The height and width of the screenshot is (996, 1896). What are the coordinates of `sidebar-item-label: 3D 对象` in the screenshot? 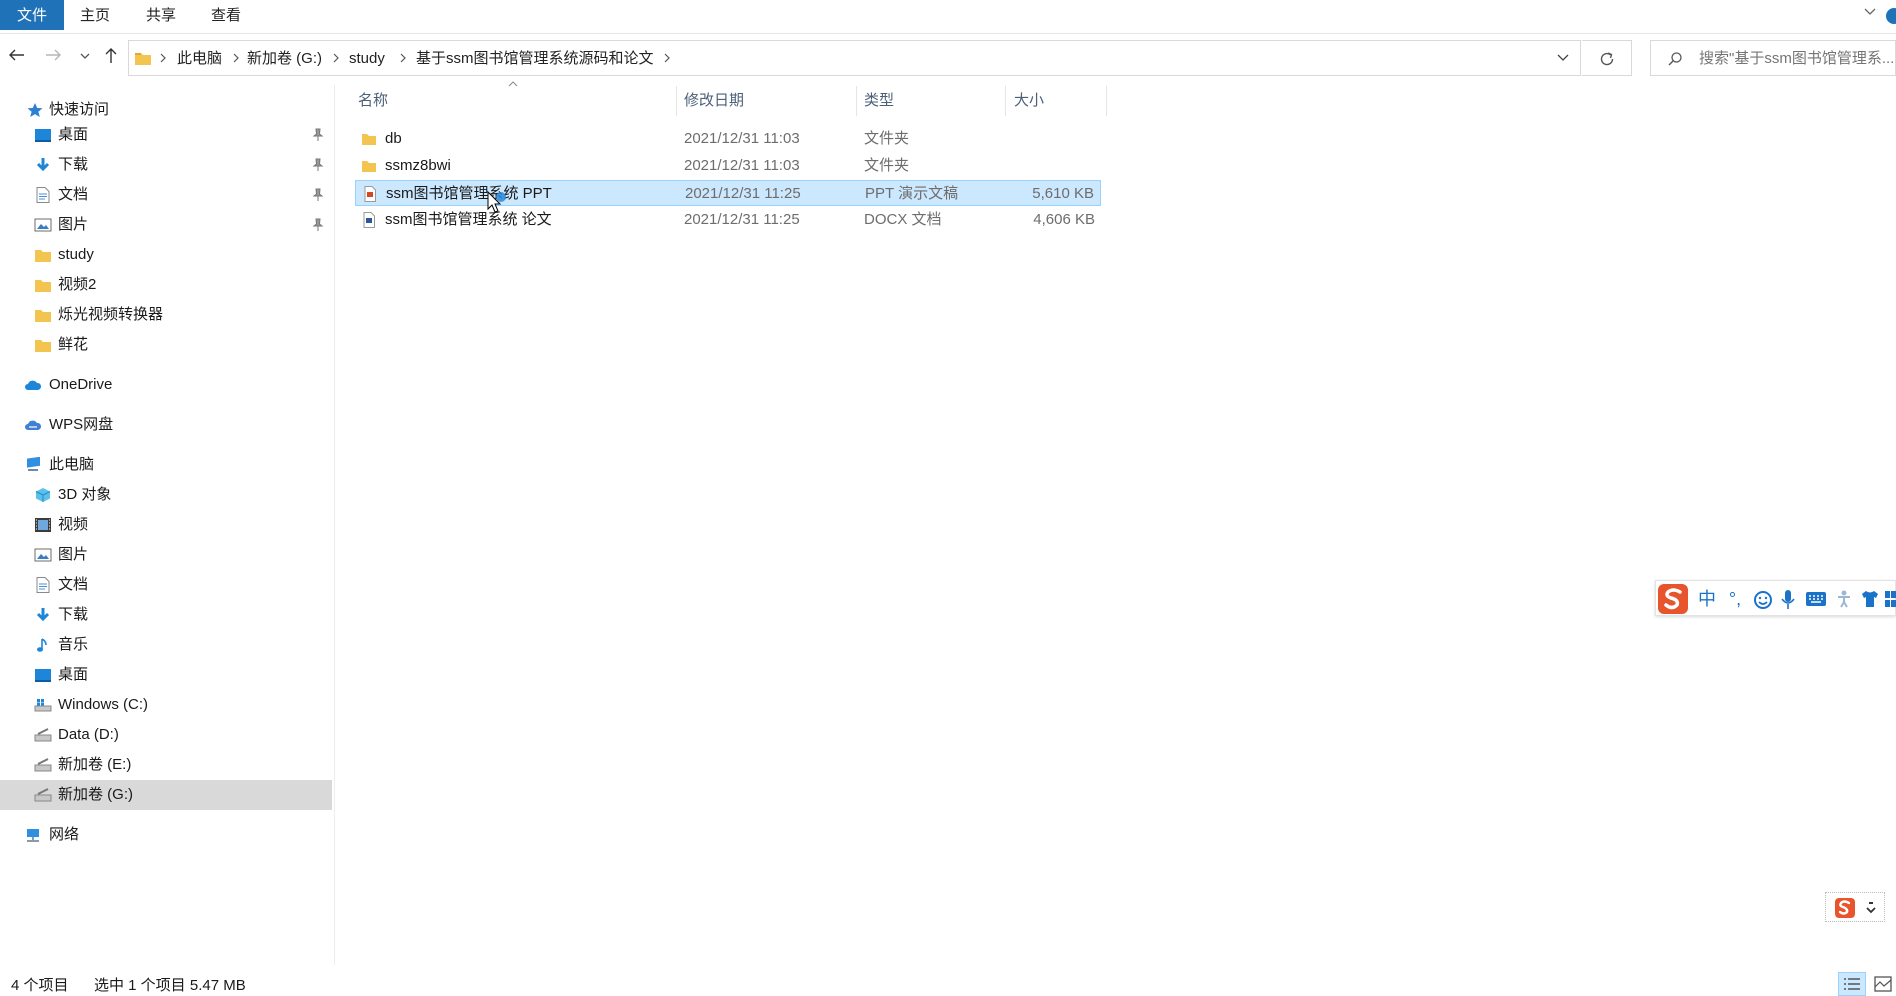 It's located at (85, 494).